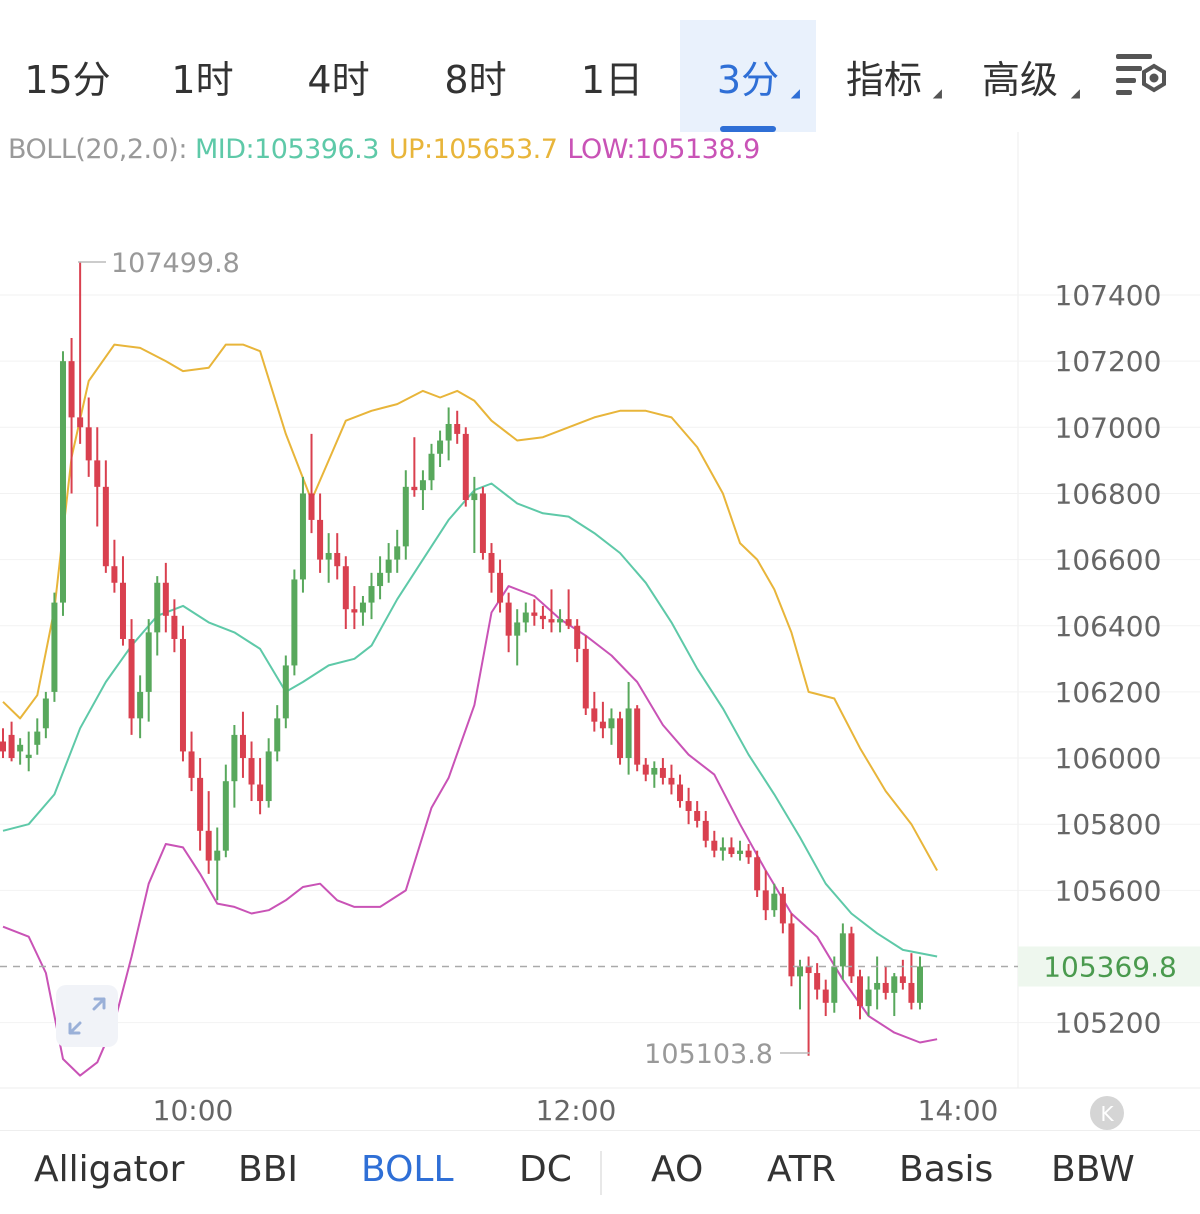  I want to click on indicator-bbw: BBW, so click(1093, 1169).